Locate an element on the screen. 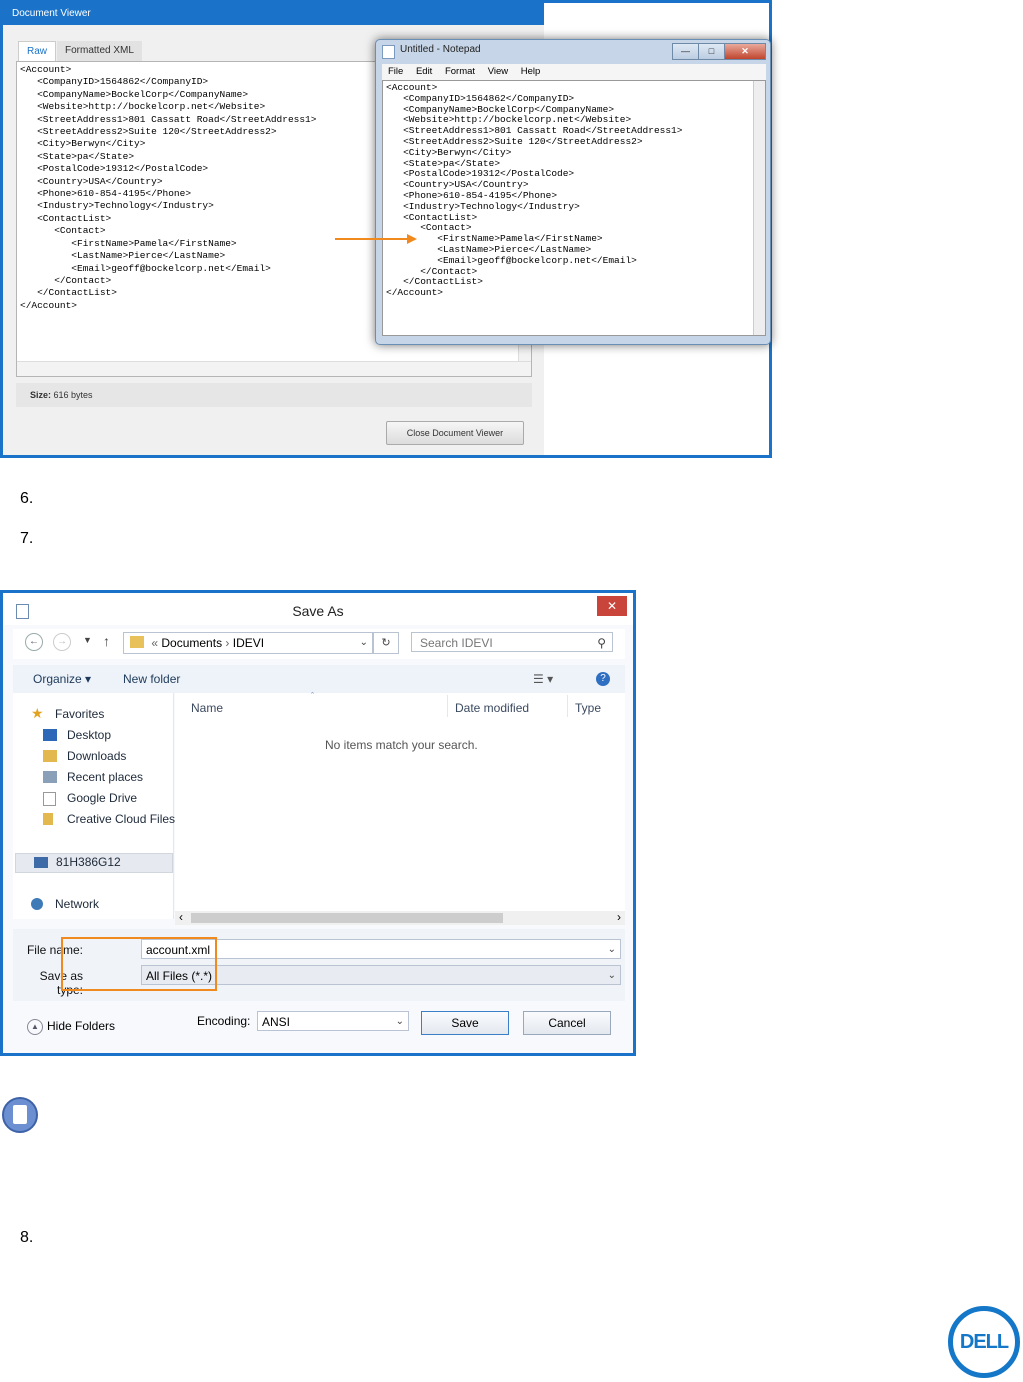  highlight-box is located at coordinates (139, 964).